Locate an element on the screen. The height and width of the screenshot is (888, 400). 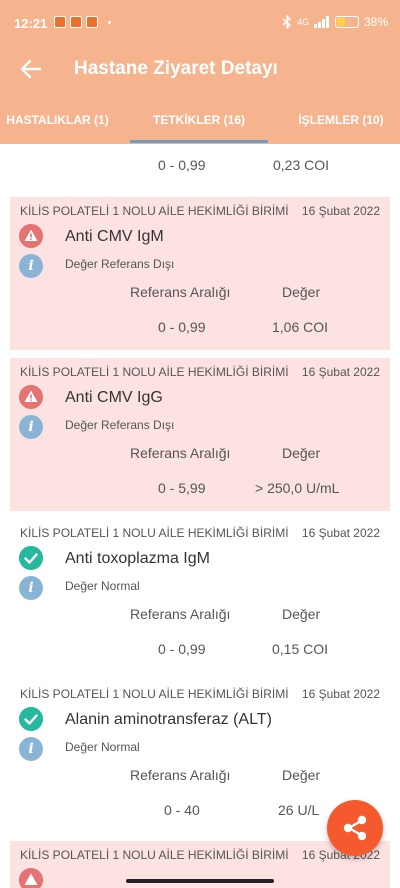
test-name: Anti CMV IgG is located at coordinates (114, 397).